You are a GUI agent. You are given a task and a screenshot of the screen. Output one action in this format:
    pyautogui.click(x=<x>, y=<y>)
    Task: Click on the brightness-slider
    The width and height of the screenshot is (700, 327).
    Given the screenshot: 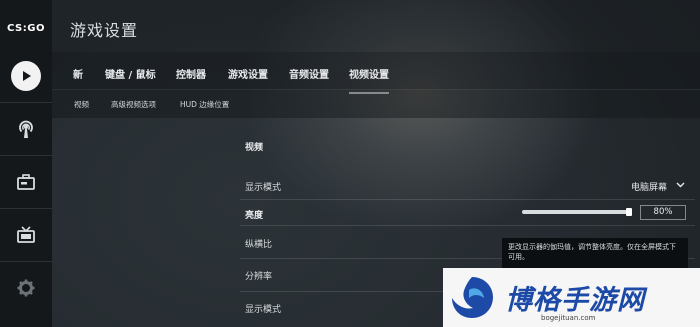 What is the action you would take?
    pyautogui.click(x=577, y=212)
    